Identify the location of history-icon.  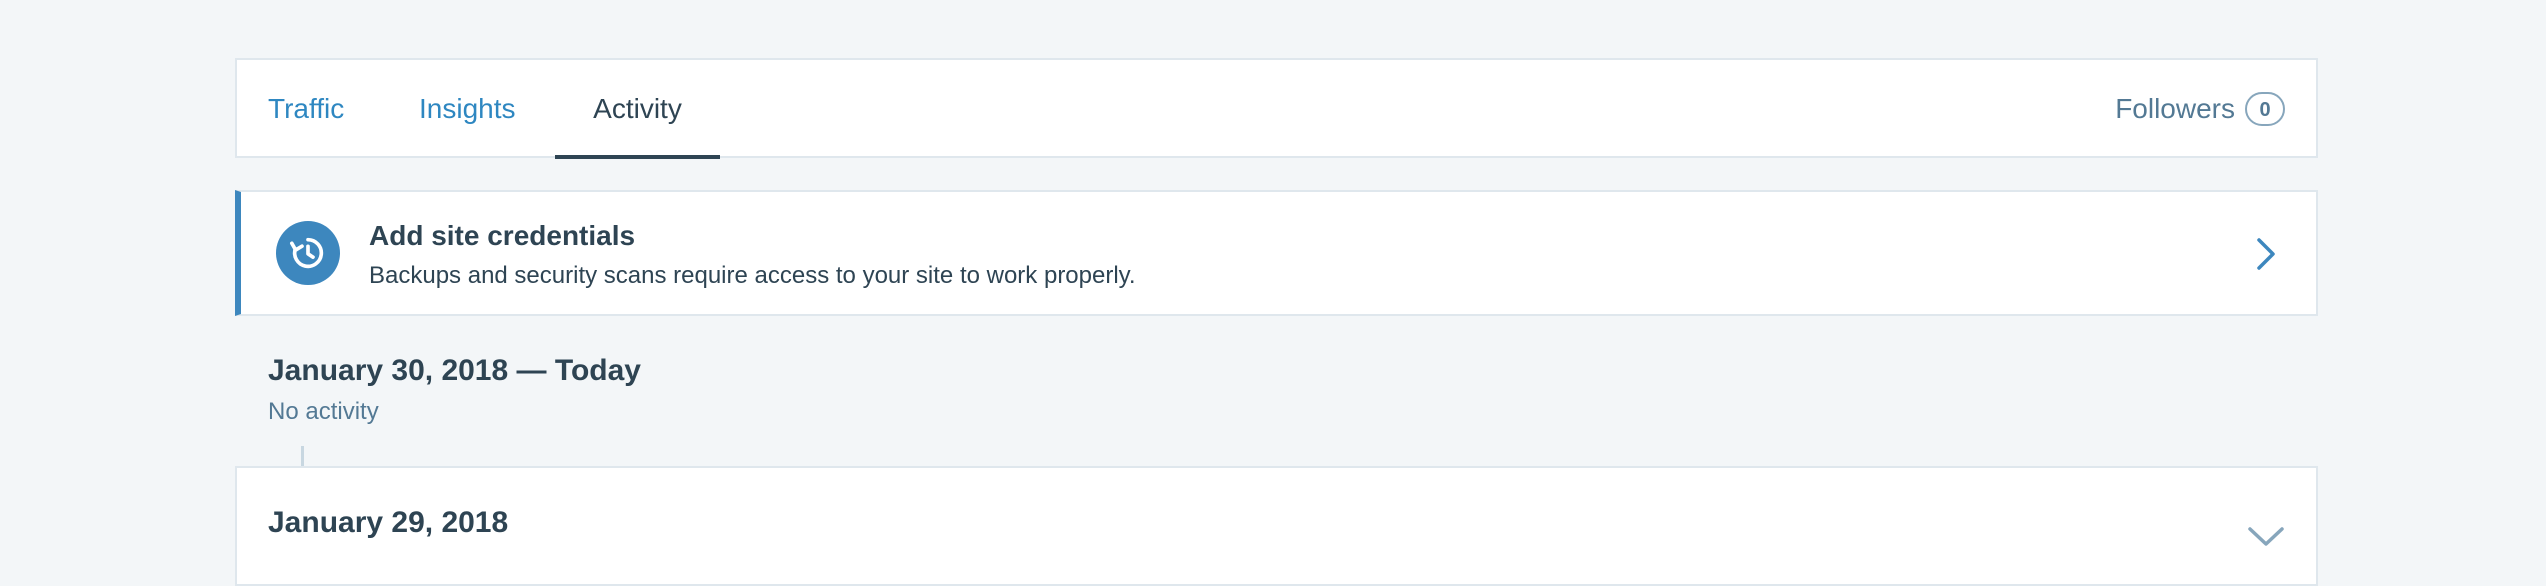
(308, 253).